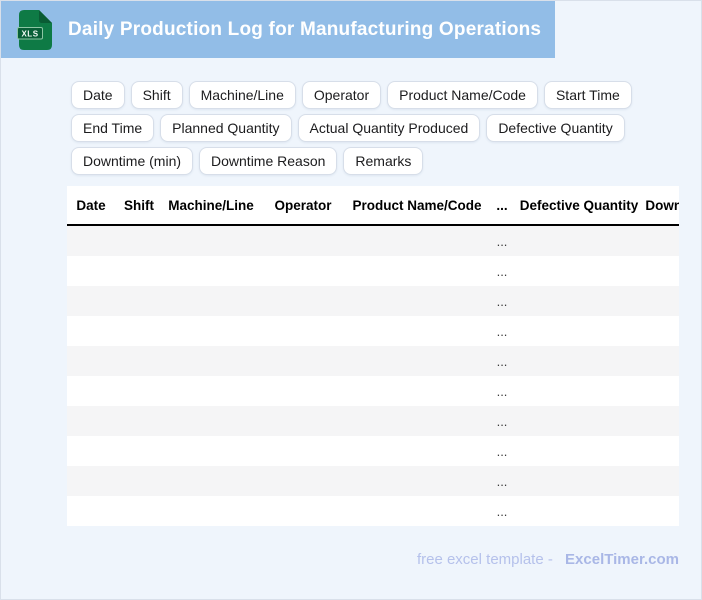  Describe the element at coordinates (462, 95) in the screenshot. I see `column-chip: Product Name/Code` at that location.